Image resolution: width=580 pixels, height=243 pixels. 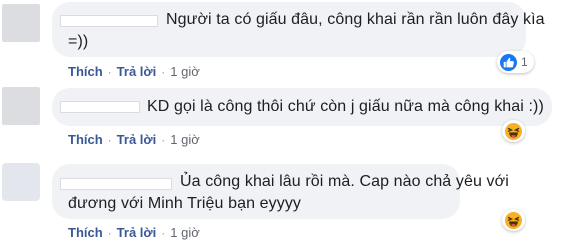 I want to click on comment-text-line: =)), so click(x=78, y=41).